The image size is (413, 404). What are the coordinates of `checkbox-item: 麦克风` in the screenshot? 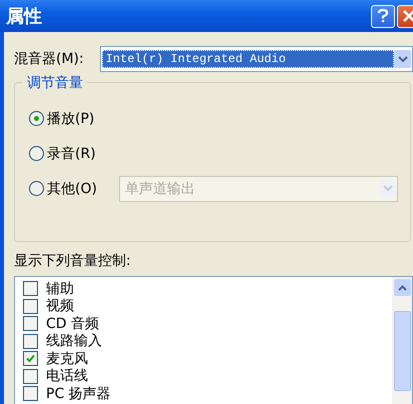 It's located at (207, 359).